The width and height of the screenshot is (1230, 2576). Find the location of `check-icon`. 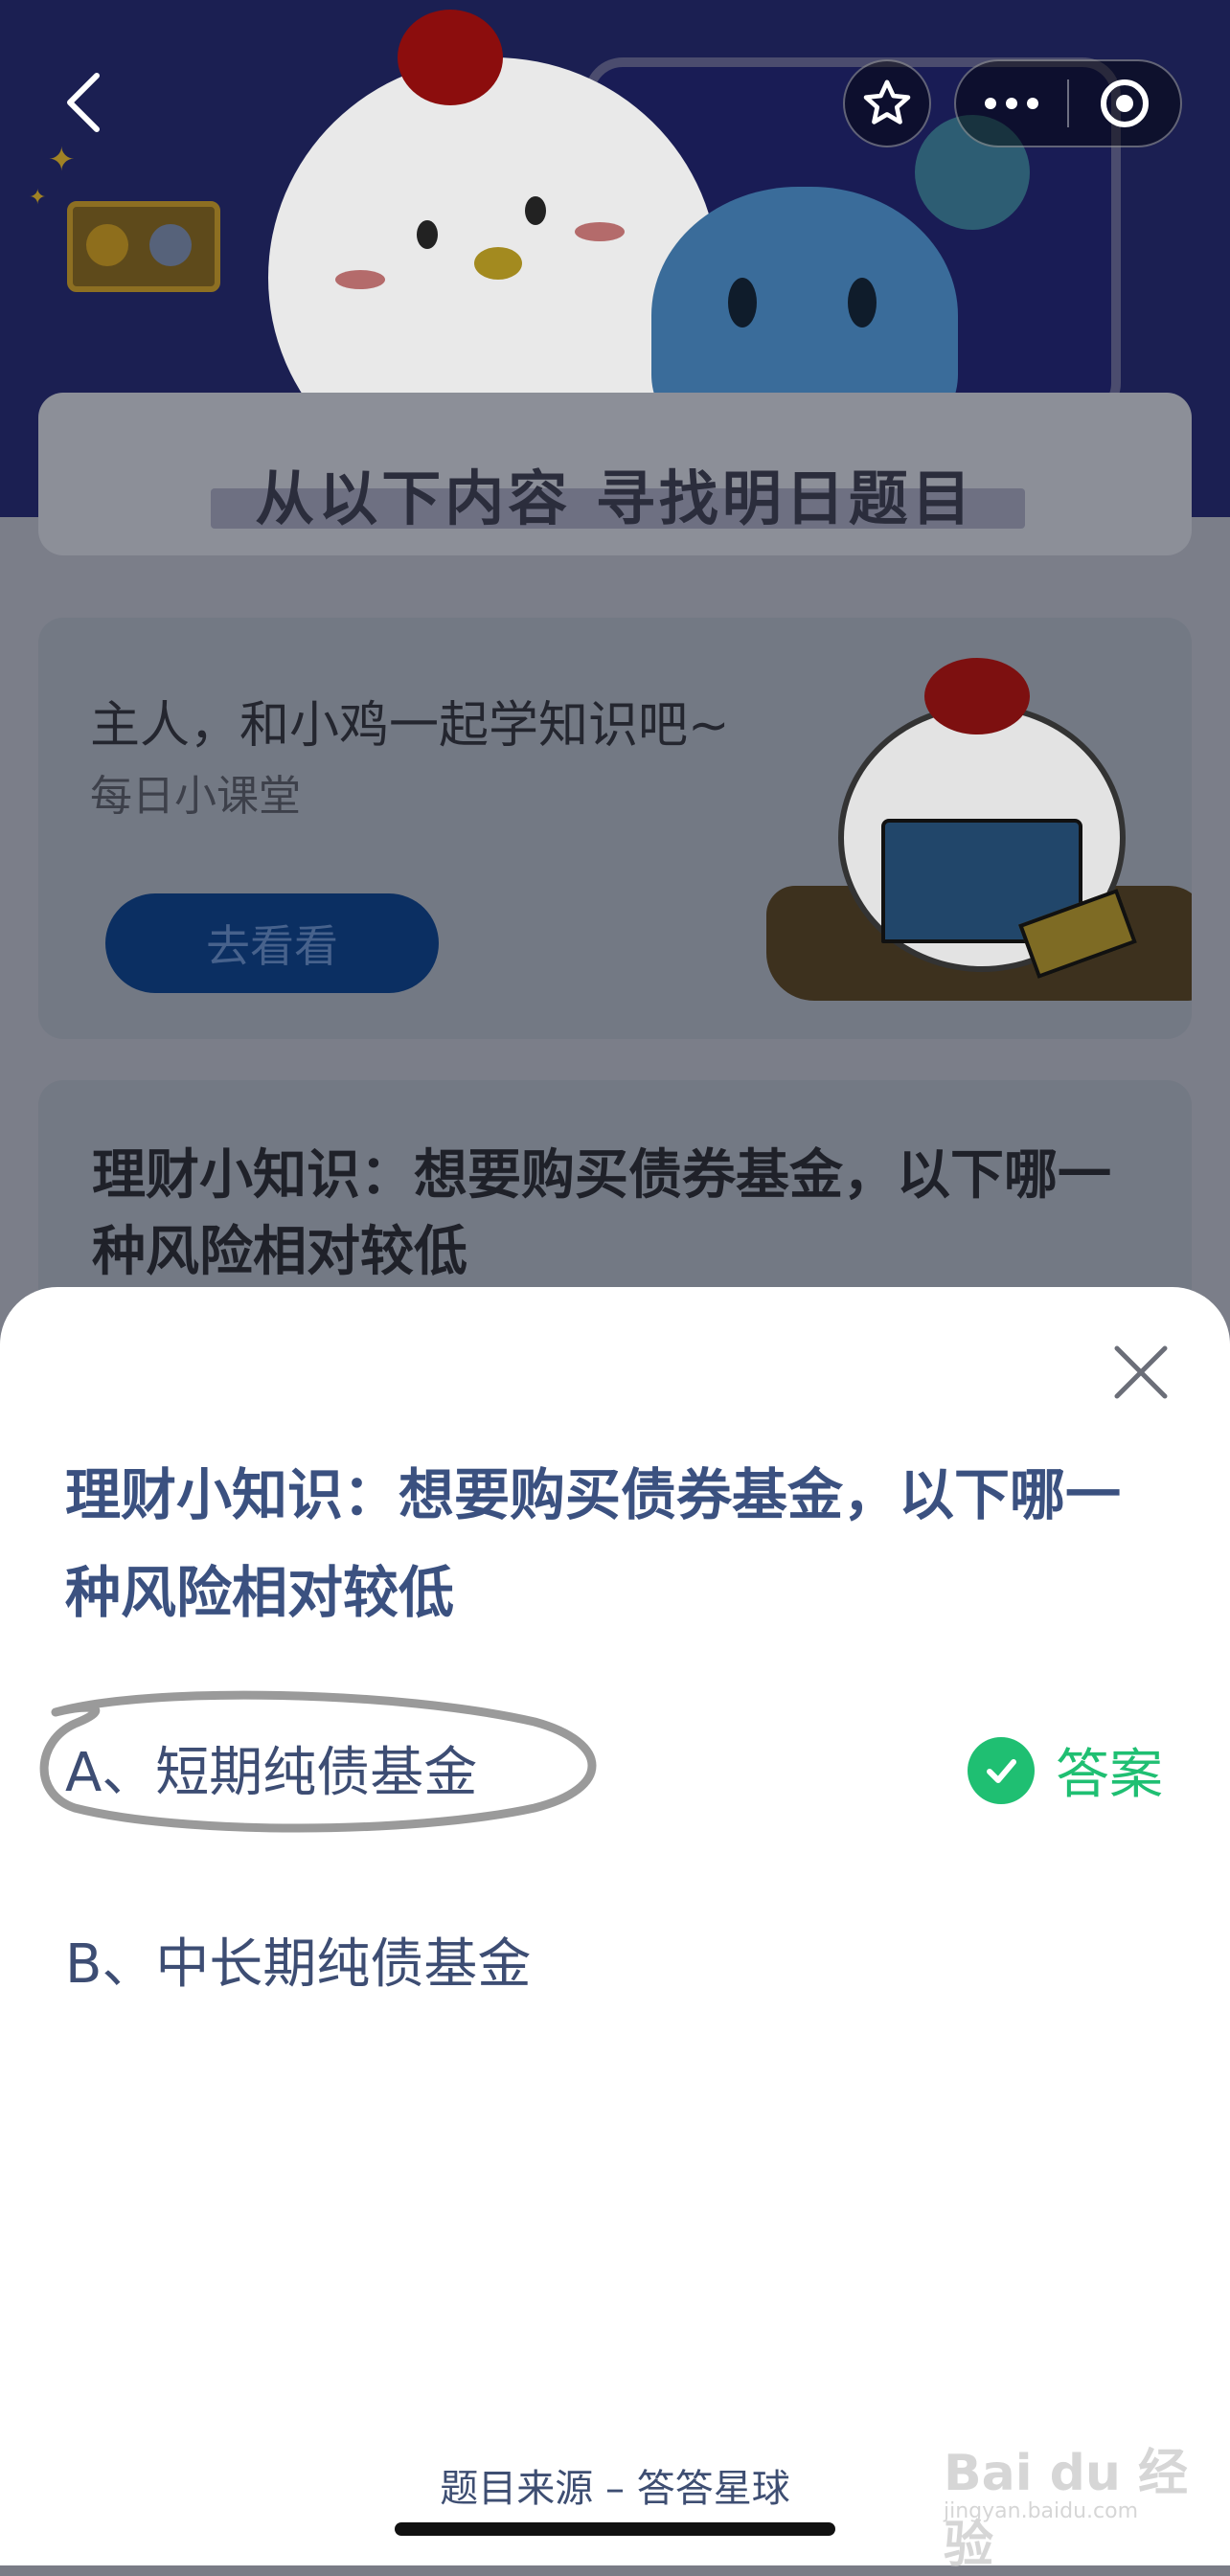

check-icon is located at coordinates (1002, 1770).